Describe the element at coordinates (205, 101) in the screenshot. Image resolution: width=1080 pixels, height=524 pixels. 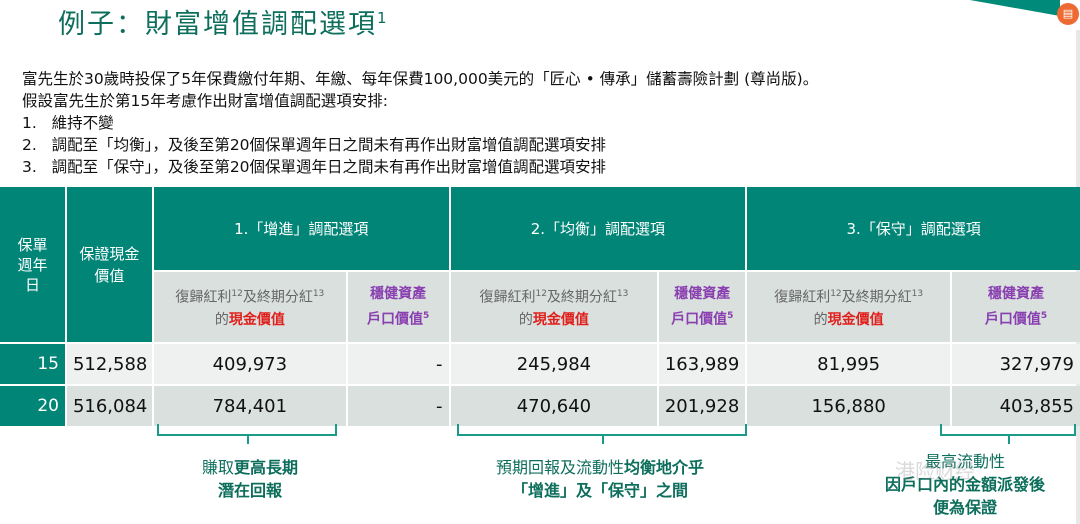
I see `intro-line: 假設富先生於第15年考慮作出財富增值調配選項安排:` at that location.